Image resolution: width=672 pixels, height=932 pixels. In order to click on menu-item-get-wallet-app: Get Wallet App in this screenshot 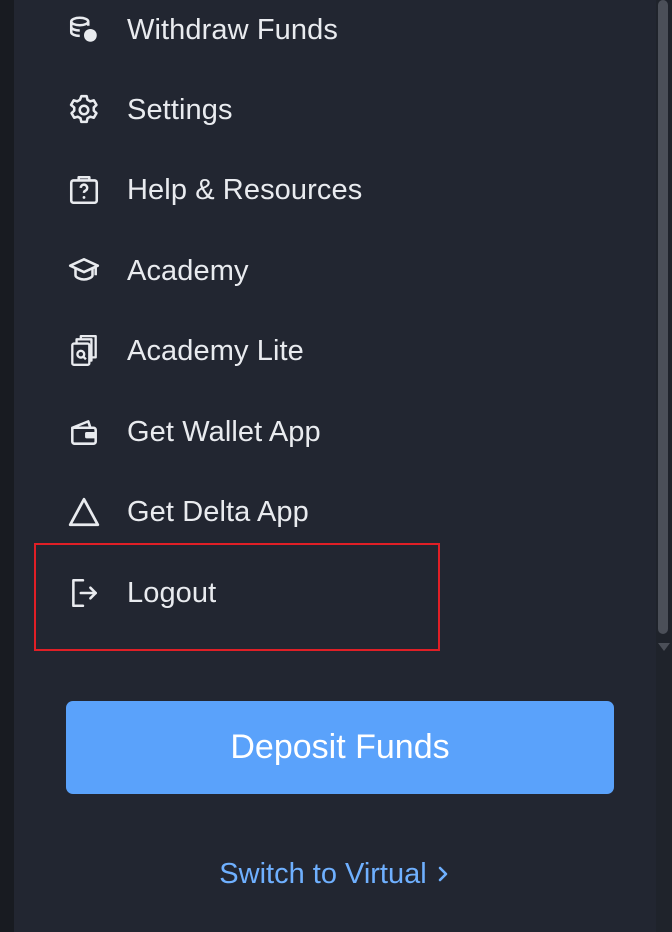, I will do `click(335, 432)`.